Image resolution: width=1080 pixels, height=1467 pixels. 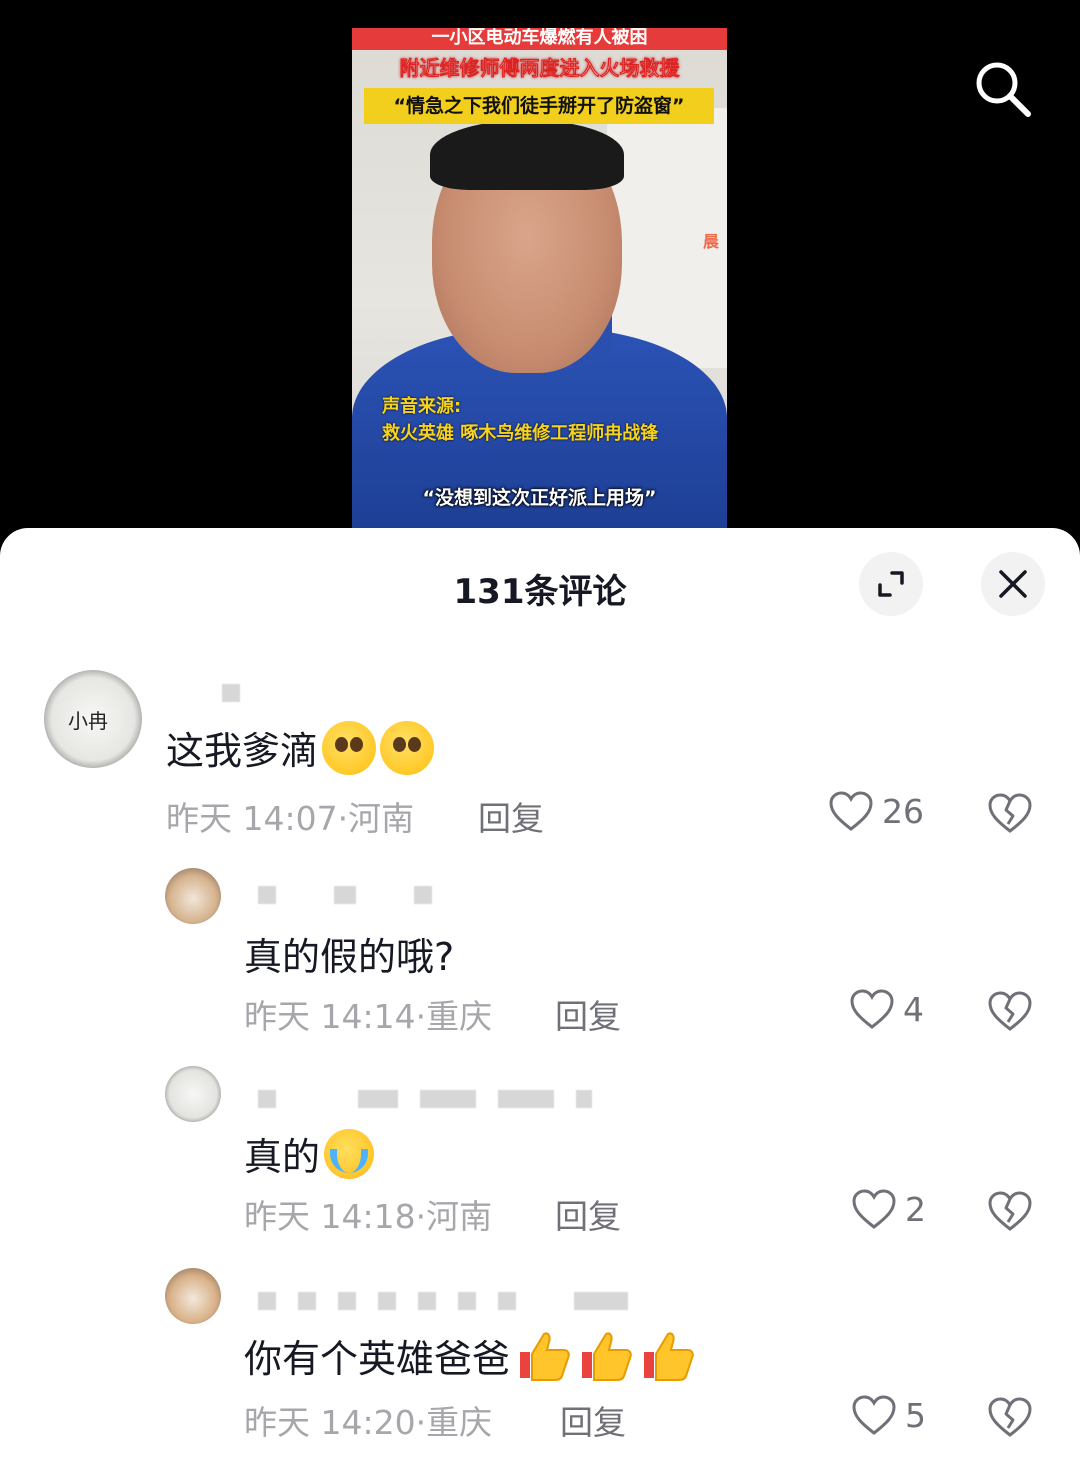 I want to click on comment-text: 你有个英雄爸爸, so click(x=470, y=1355).